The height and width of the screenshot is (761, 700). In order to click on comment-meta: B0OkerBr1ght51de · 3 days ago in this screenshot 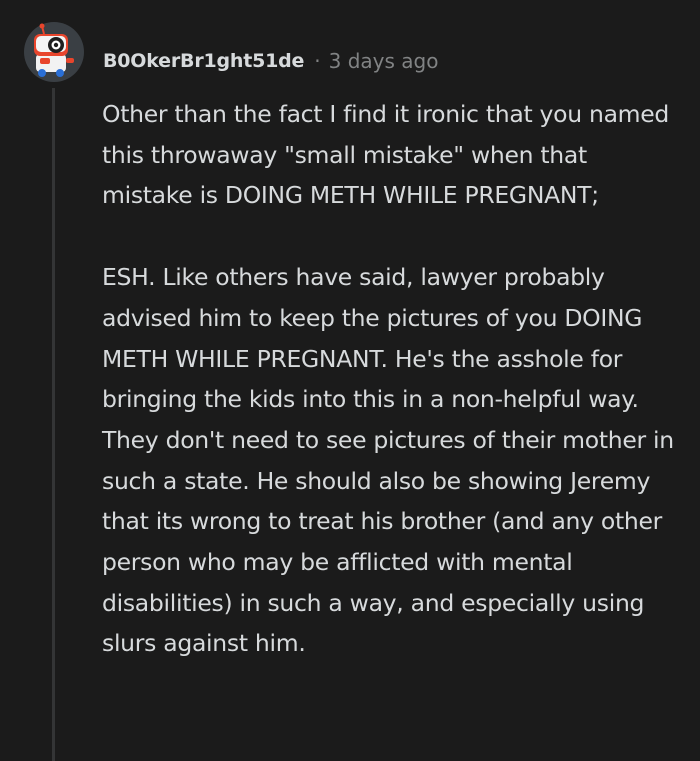, I will do `click(270, 61)`.